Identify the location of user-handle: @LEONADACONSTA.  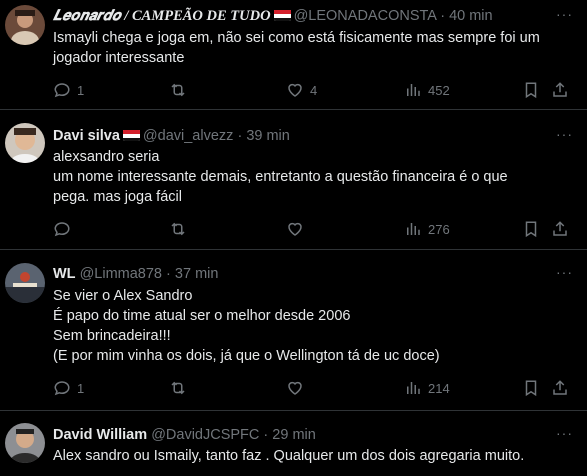
(365, 16).